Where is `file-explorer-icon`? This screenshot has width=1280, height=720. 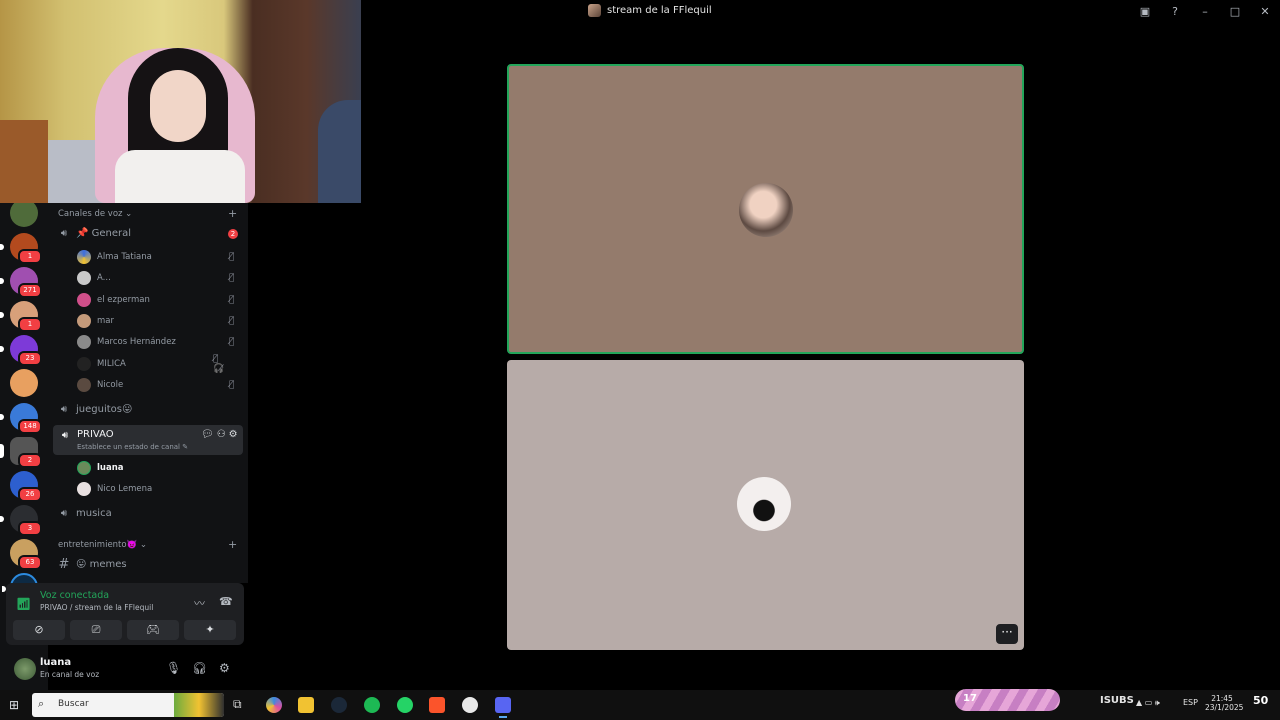 file-explorer-icon is located at coordinates (306, 705).